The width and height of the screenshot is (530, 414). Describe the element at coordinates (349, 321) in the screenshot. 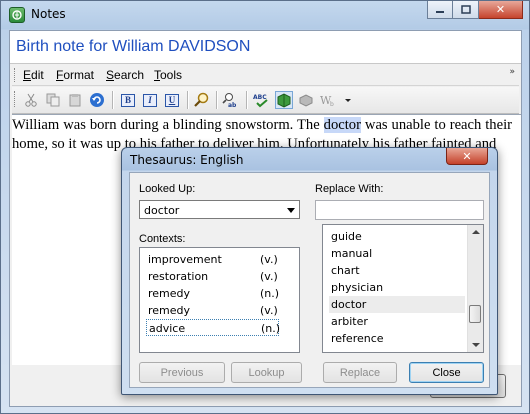

I see `replacement-word: arbiter` at that location.